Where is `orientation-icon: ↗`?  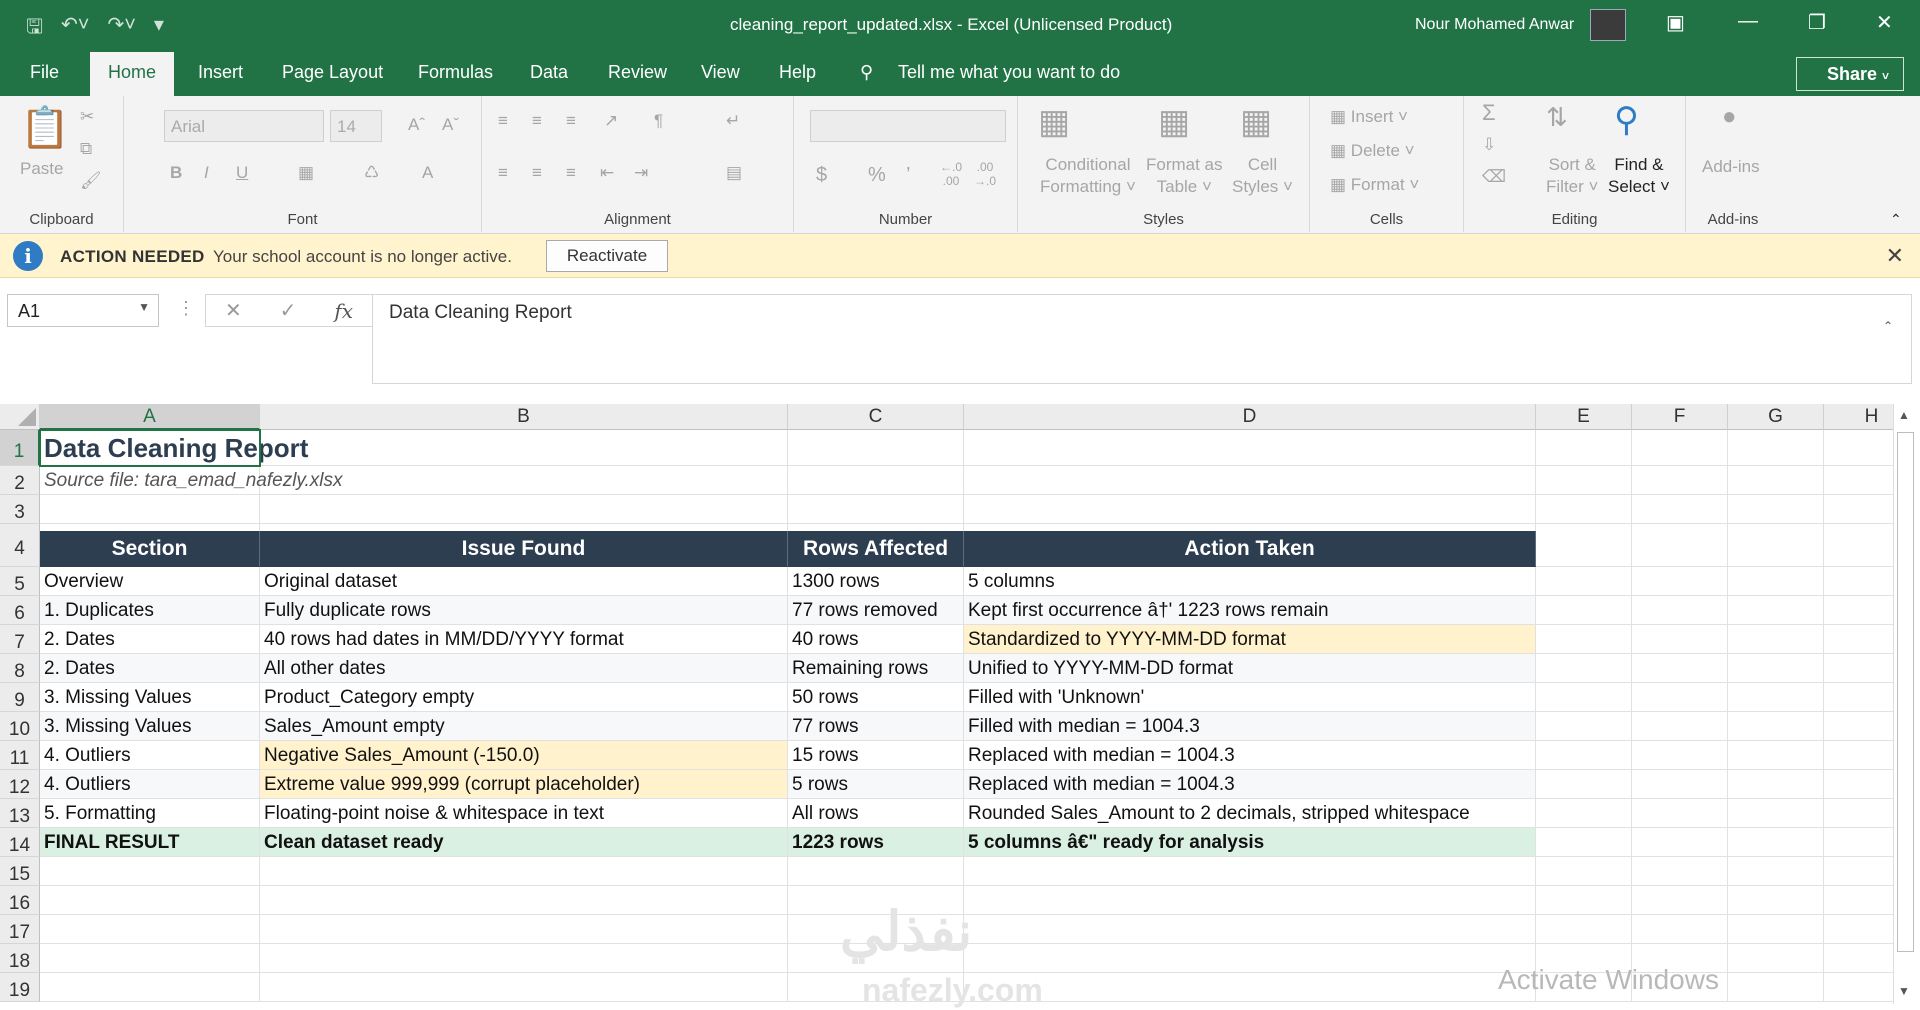
orientation-icon: ↗ is located at coordinates (611, 121).